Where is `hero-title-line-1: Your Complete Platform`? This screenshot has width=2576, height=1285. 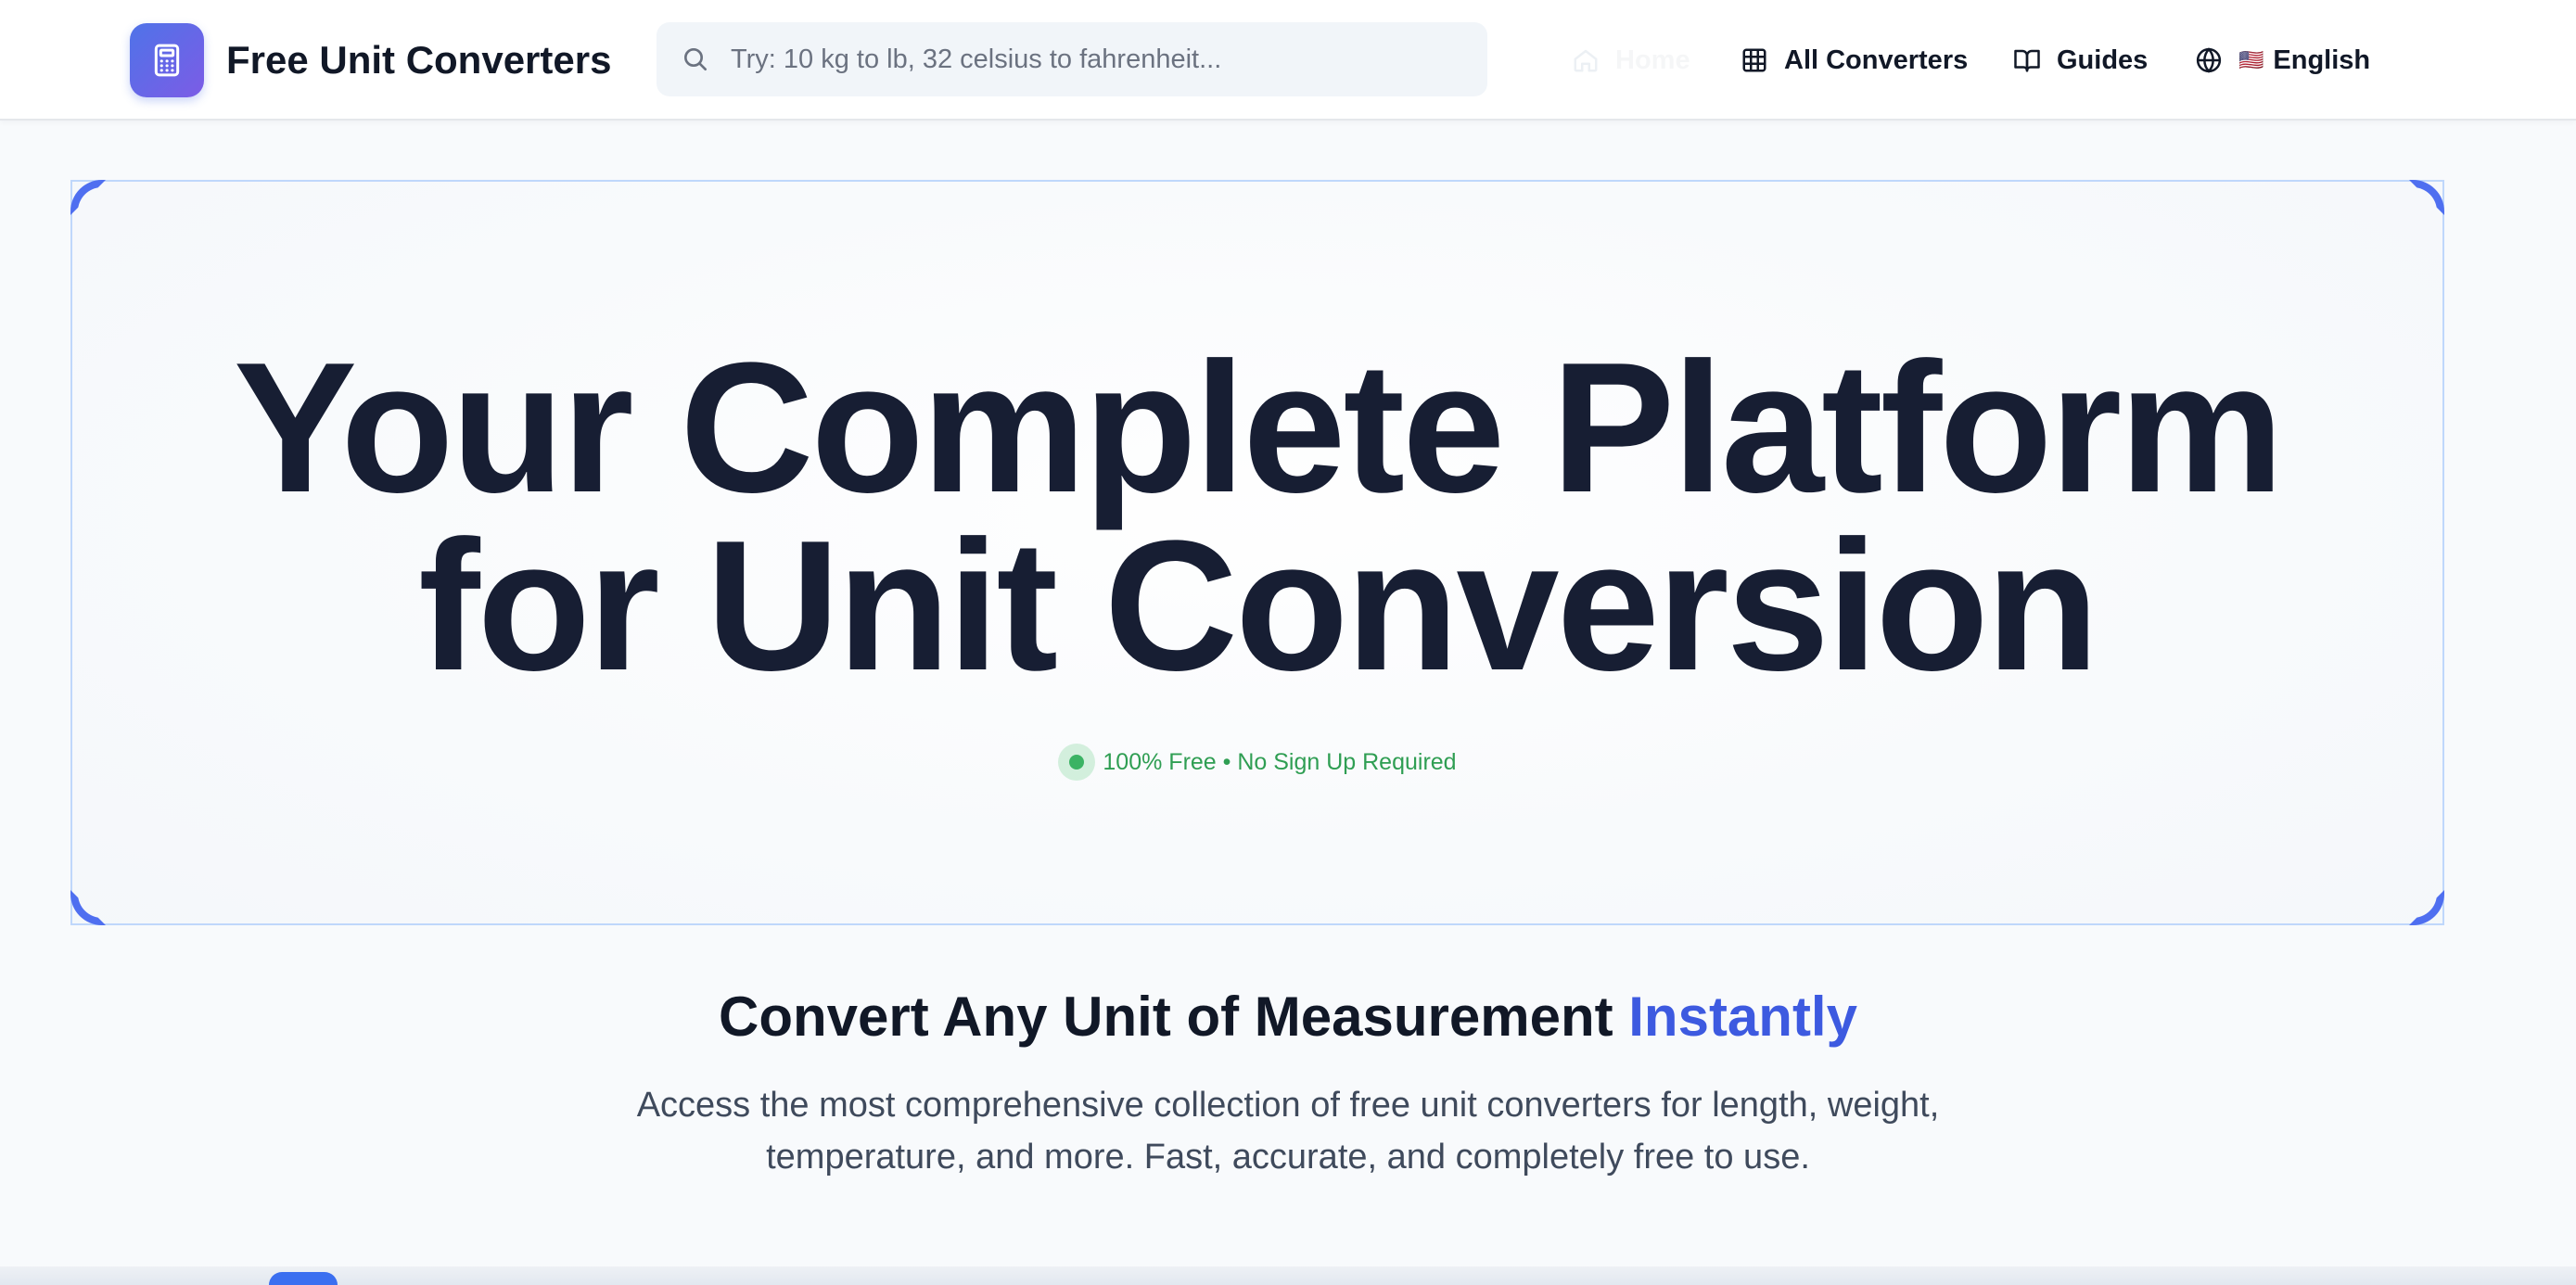
hero-title-line-1: Your Complete Platform is located at coordinates (1258, 427).